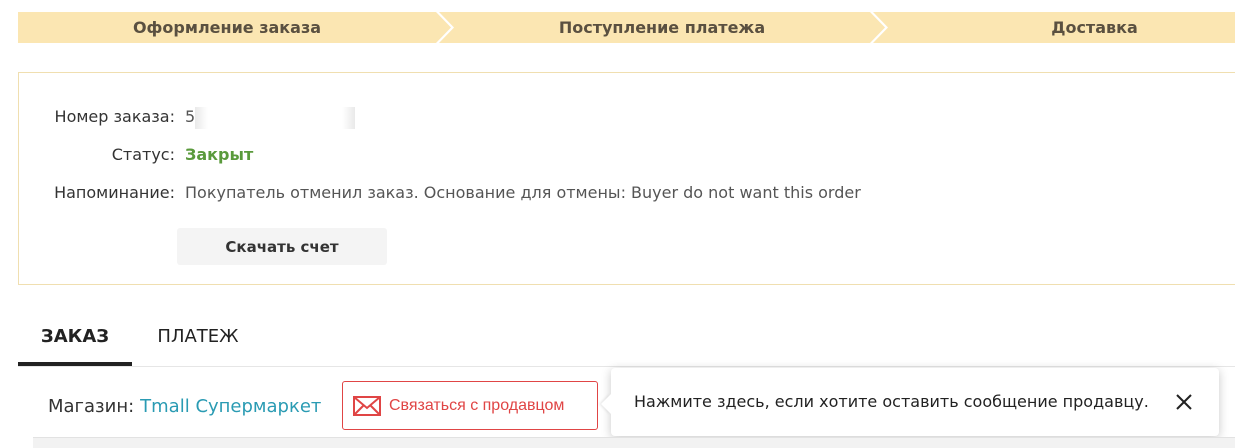 The width and height of the screenshot is (1235, 448). I want to click on order-number-text: 5, so click(190, 116).